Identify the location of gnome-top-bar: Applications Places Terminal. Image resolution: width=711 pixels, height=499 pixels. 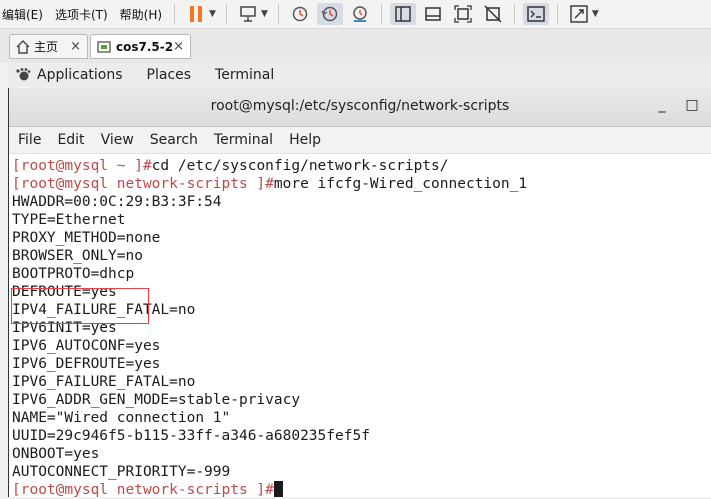
(359, 75).